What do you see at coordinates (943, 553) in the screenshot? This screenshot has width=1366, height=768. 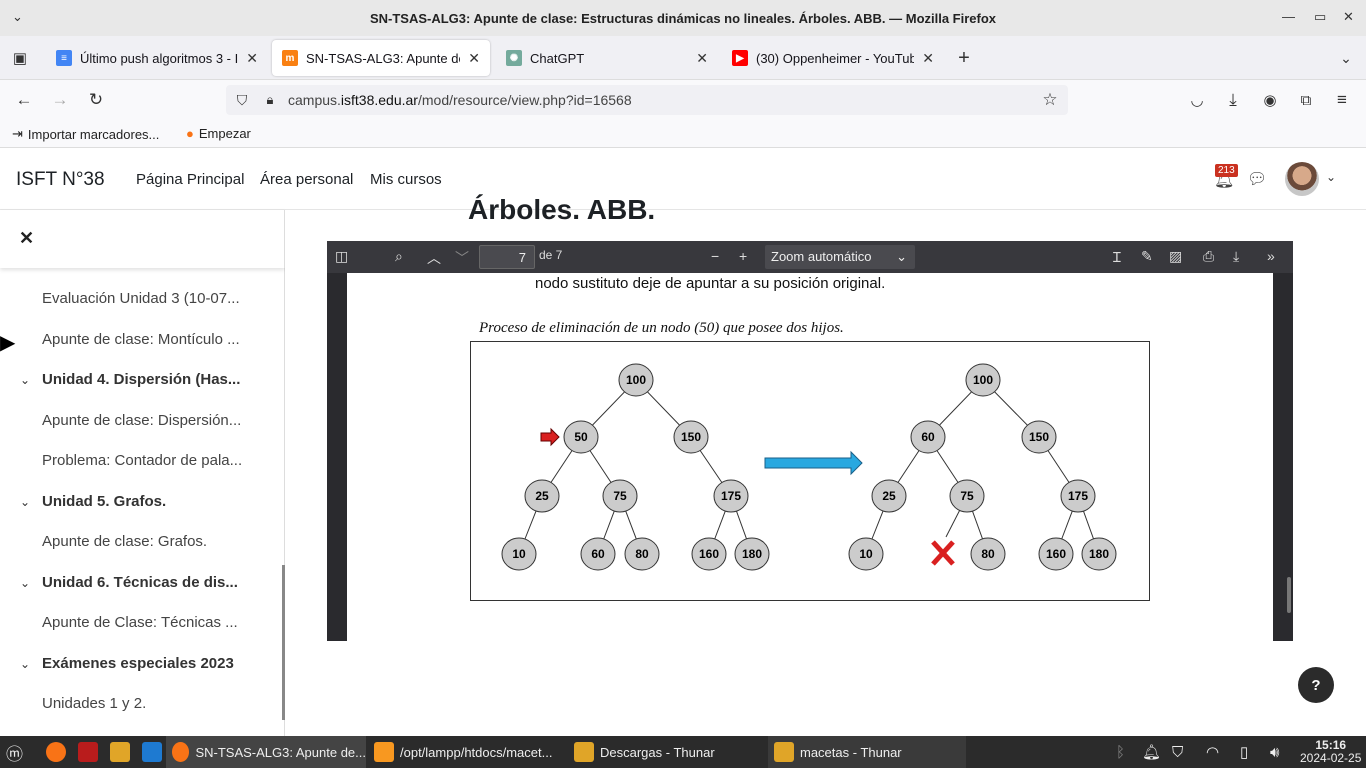 I see `removed-node-x-icon` at bounding box center [943, 553].